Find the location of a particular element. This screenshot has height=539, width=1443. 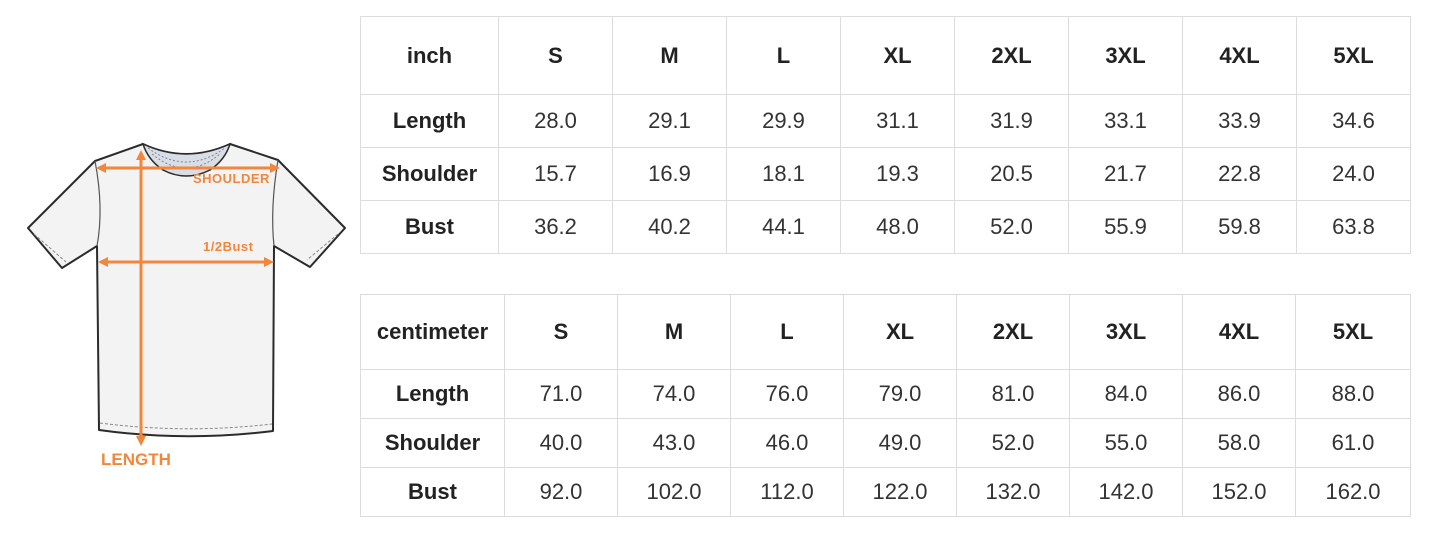

table-cell: 79.0 is located at coordinates (900, 394).